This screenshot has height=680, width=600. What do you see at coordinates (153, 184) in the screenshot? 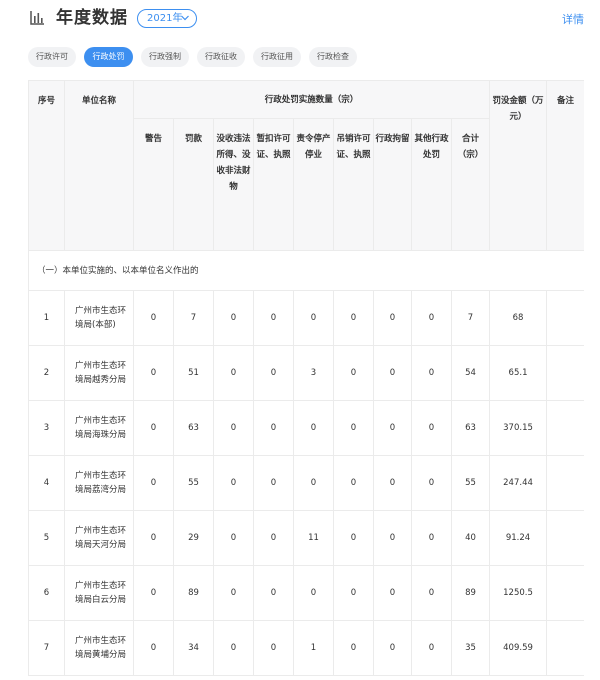
I see `col-header-warning: 警告` at bounding box center [153, 184].